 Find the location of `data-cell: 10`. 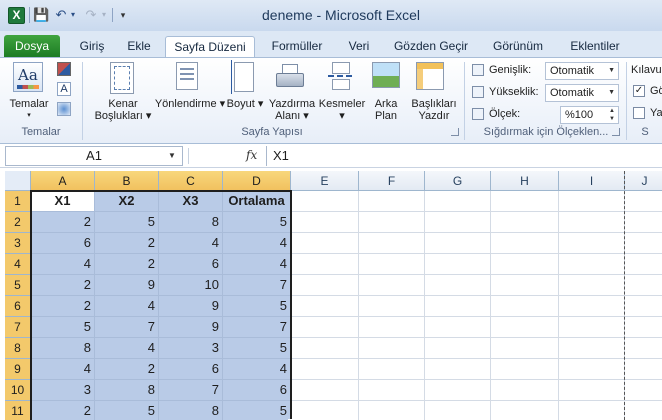

data-cell: 10 is located at coordinates (191, 285).